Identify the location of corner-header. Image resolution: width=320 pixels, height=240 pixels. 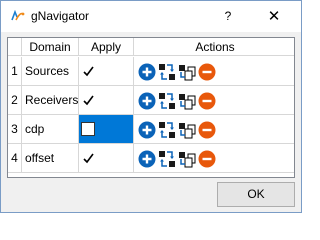
(15, 47).